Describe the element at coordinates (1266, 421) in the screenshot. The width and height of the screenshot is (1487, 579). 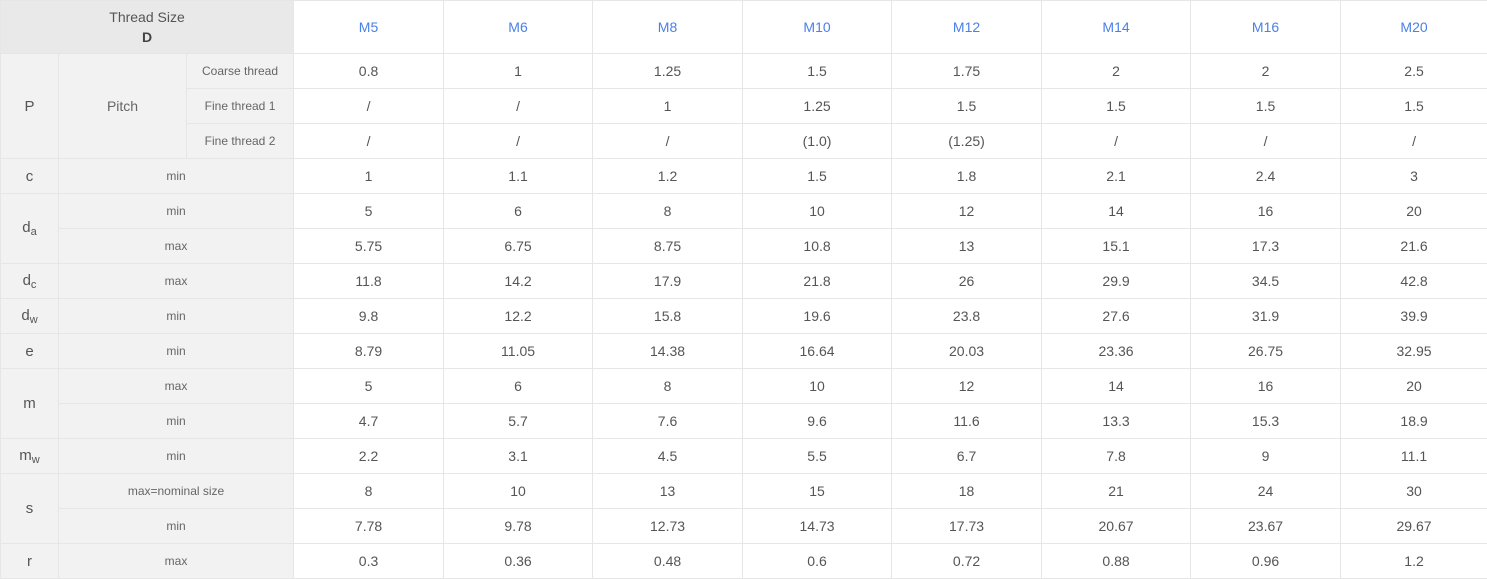
I see `table-cell: 15.3` at that location.